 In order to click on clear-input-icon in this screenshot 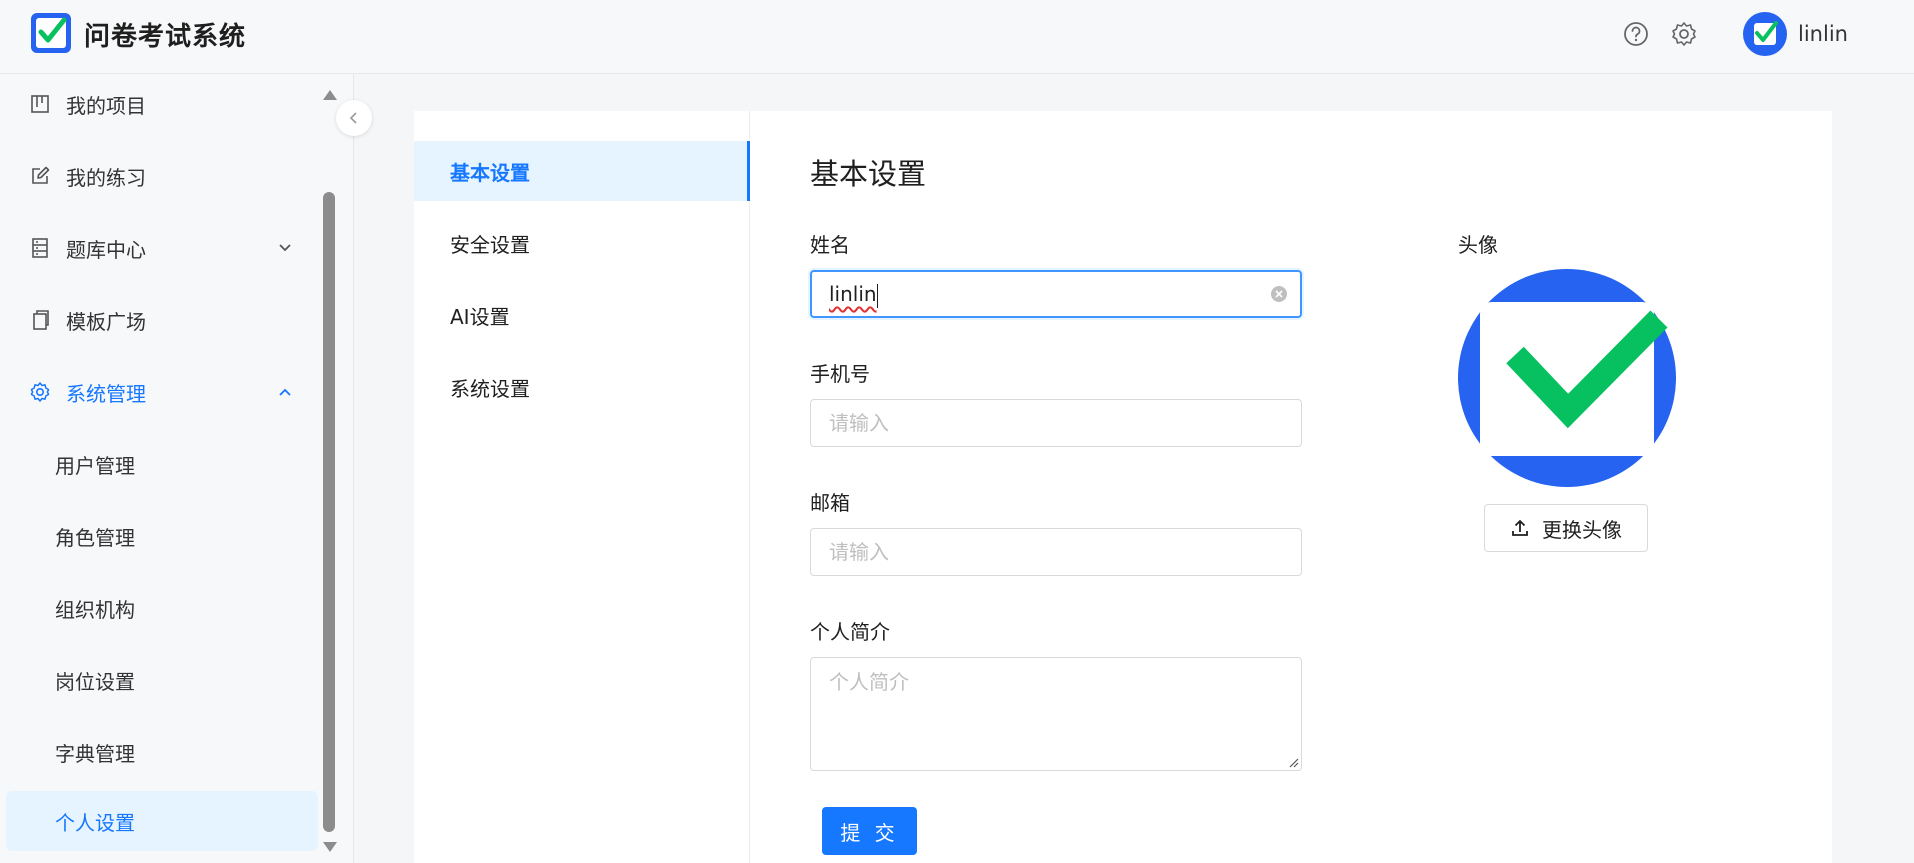, I will do `click(1279, 294)`.